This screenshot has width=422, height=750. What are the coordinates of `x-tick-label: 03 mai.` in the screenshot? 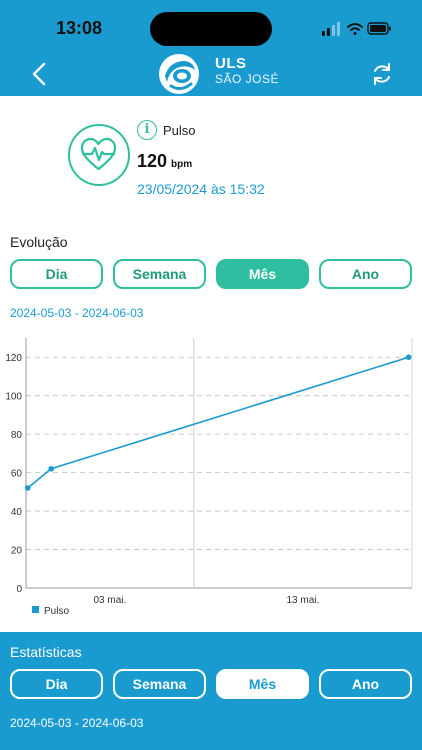 It's located at (110, 600).